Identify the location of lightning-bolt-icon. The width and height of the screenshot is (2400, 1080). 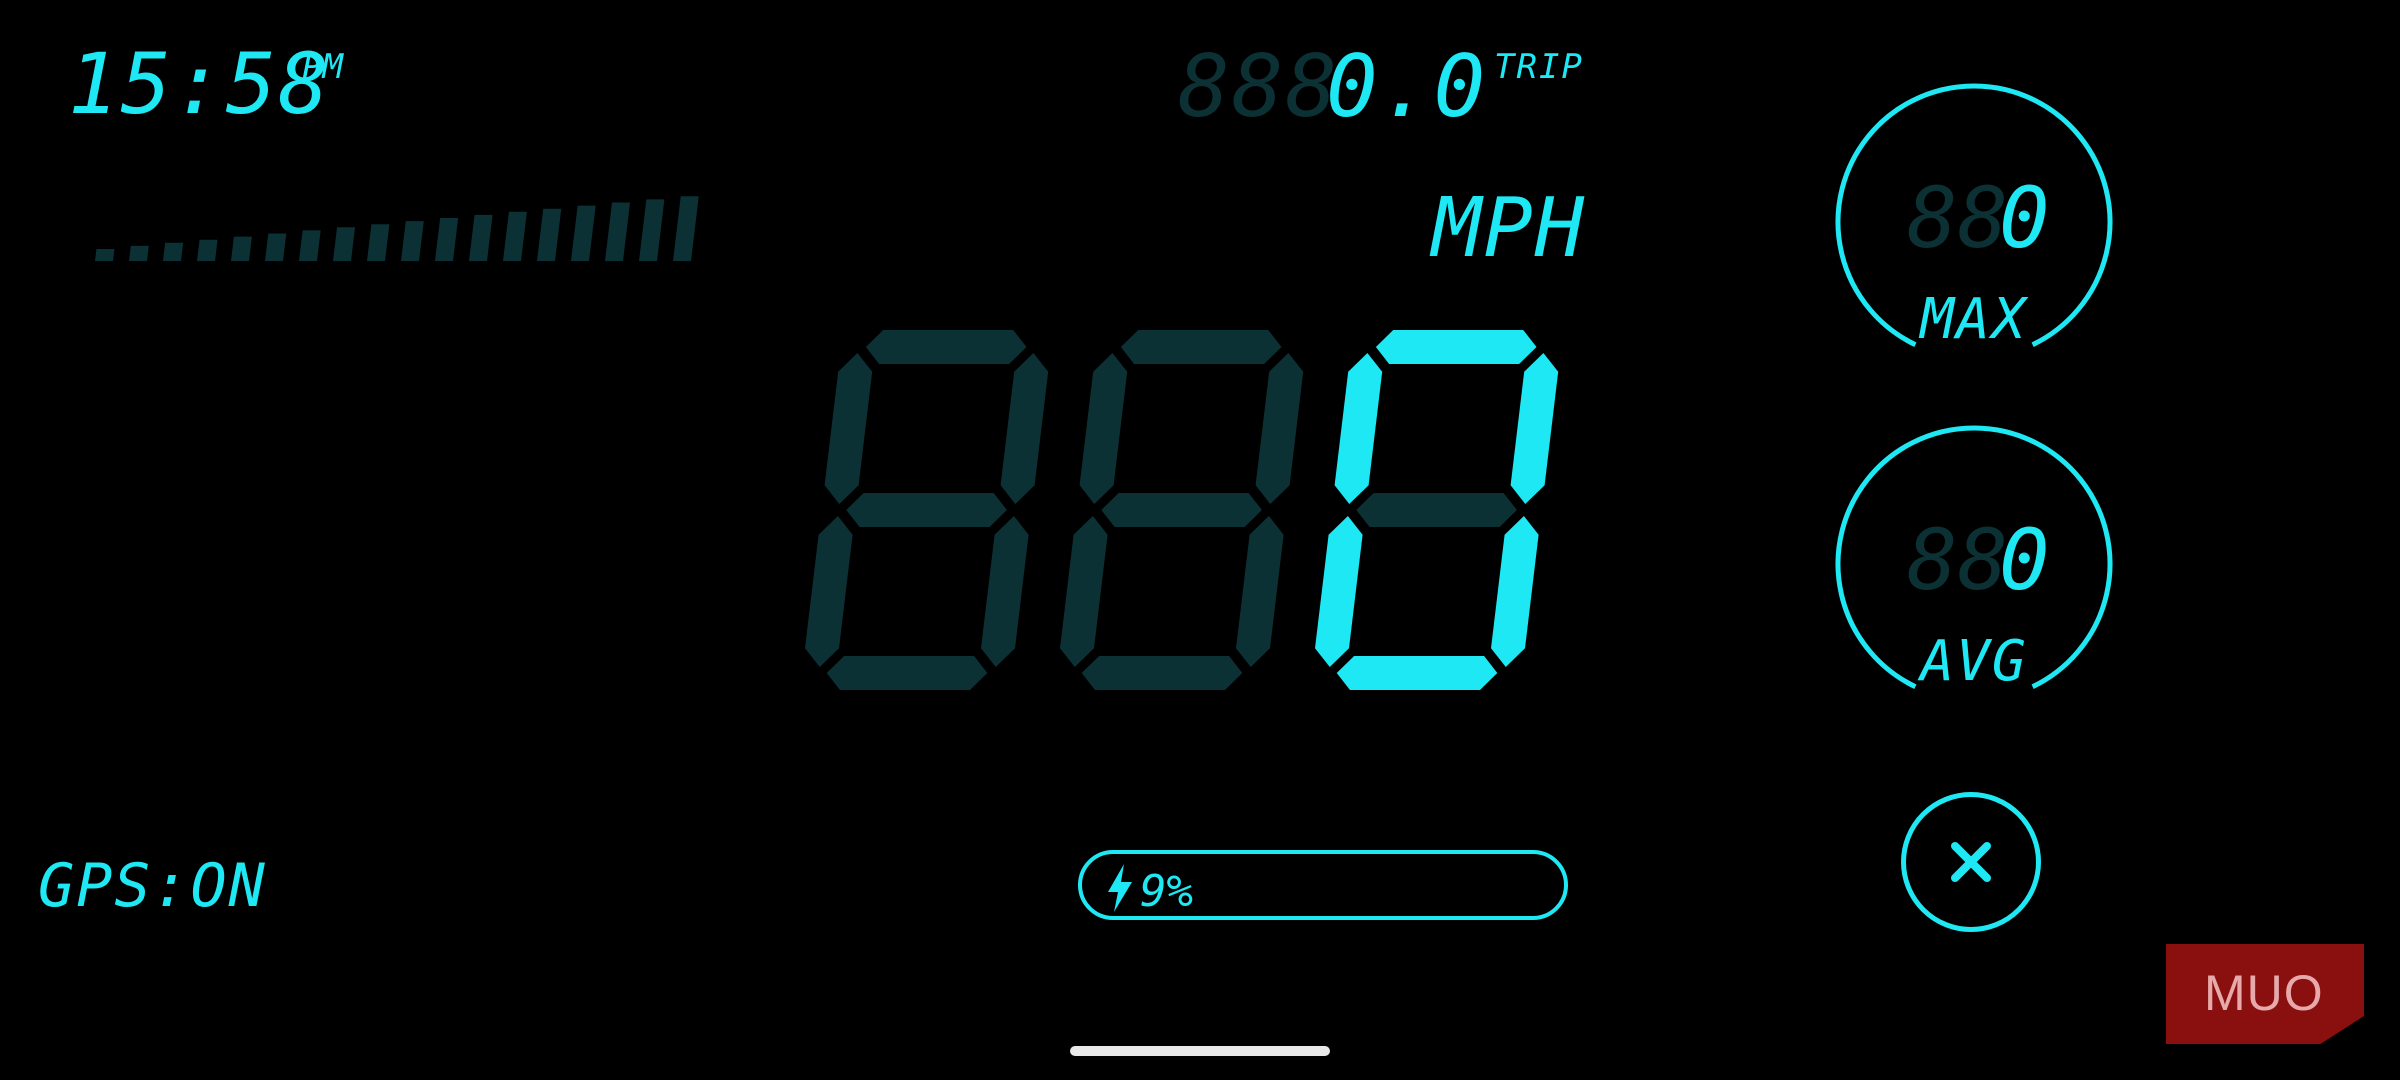
(1120, 888).